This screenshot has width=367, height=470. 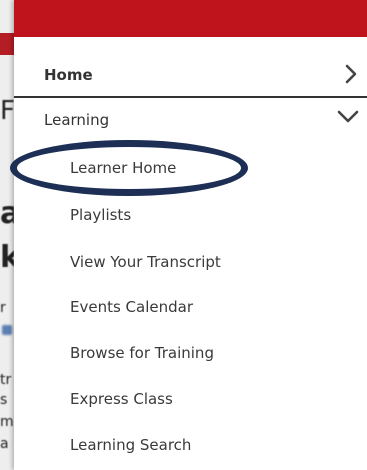 What do you see at coordinates (145, 262) in the screenshot?
I see `submenu-item-view-transcript: View Your Transcript` at bounding box center [145, 262].